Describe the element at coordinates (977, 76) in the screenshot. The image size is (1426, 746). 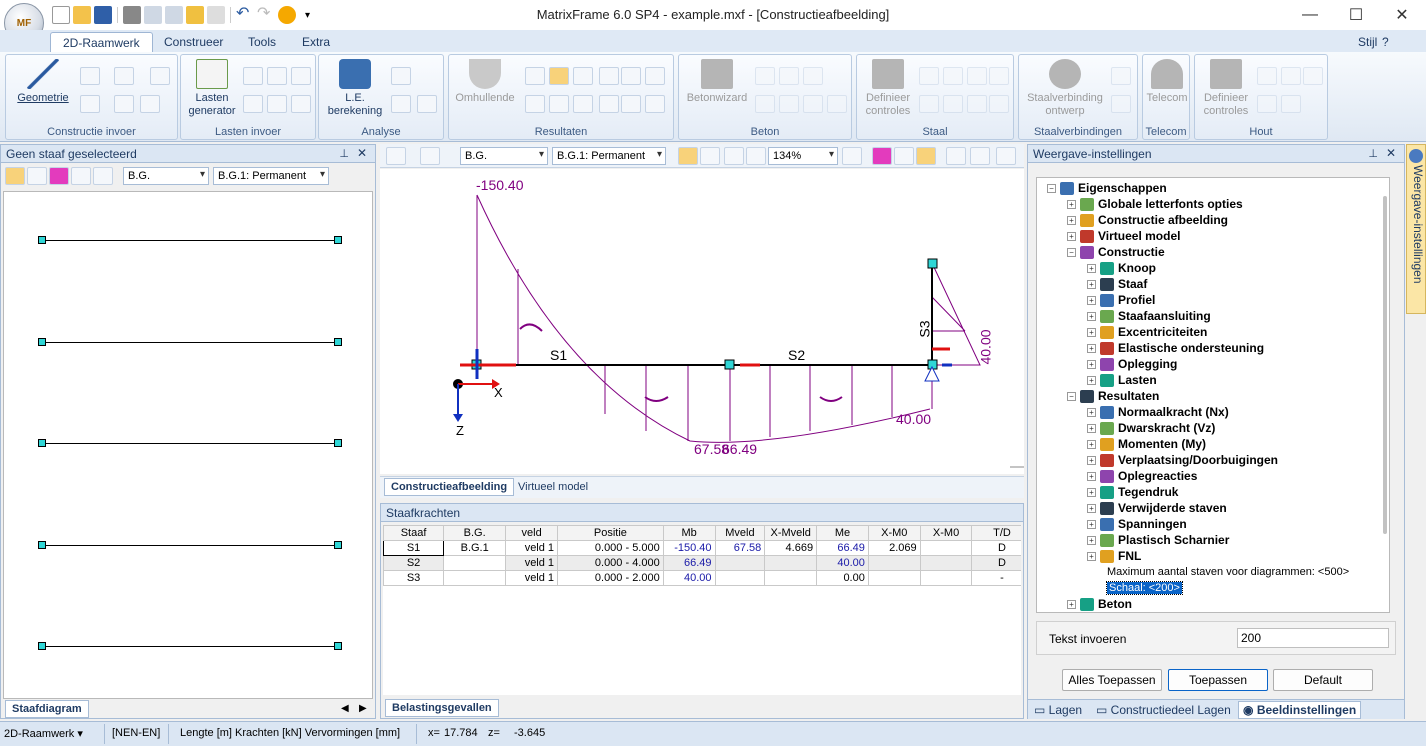
I see `staal-tool-3-icon` at that location.